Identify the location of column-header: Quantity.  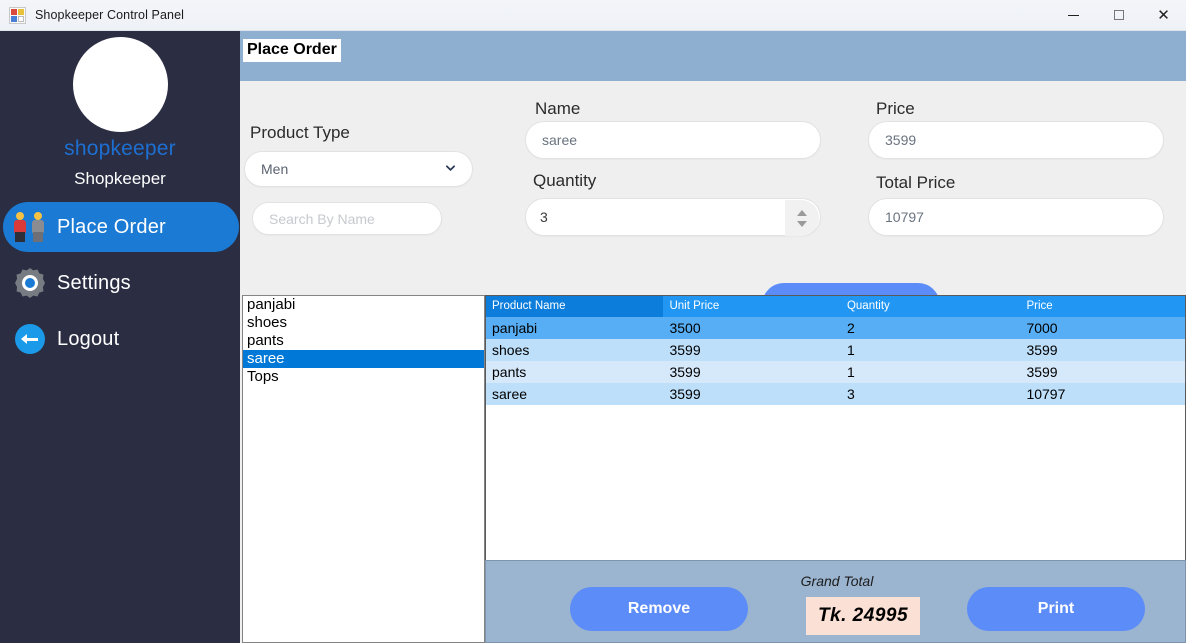
(930, 306).